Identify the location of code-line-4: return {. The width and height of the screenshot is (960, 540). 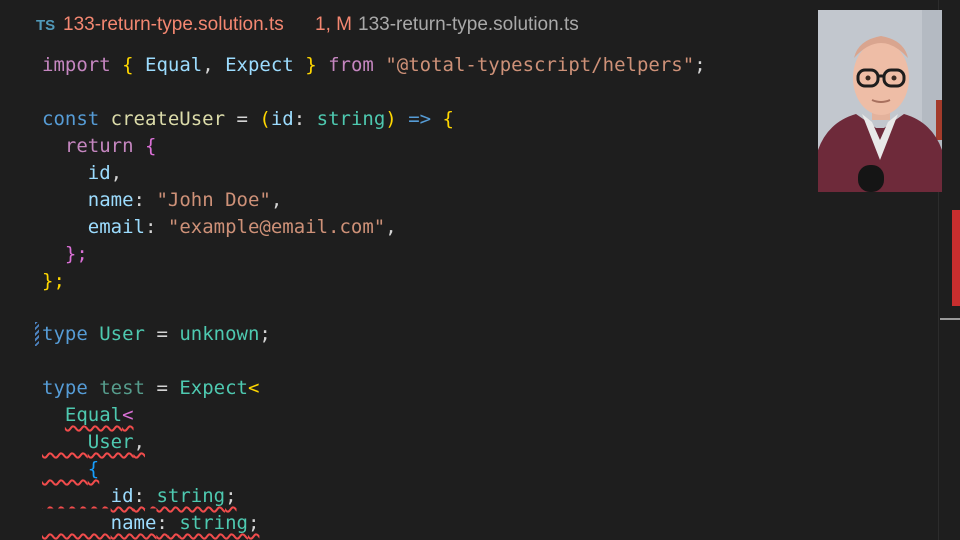
(99, 146).